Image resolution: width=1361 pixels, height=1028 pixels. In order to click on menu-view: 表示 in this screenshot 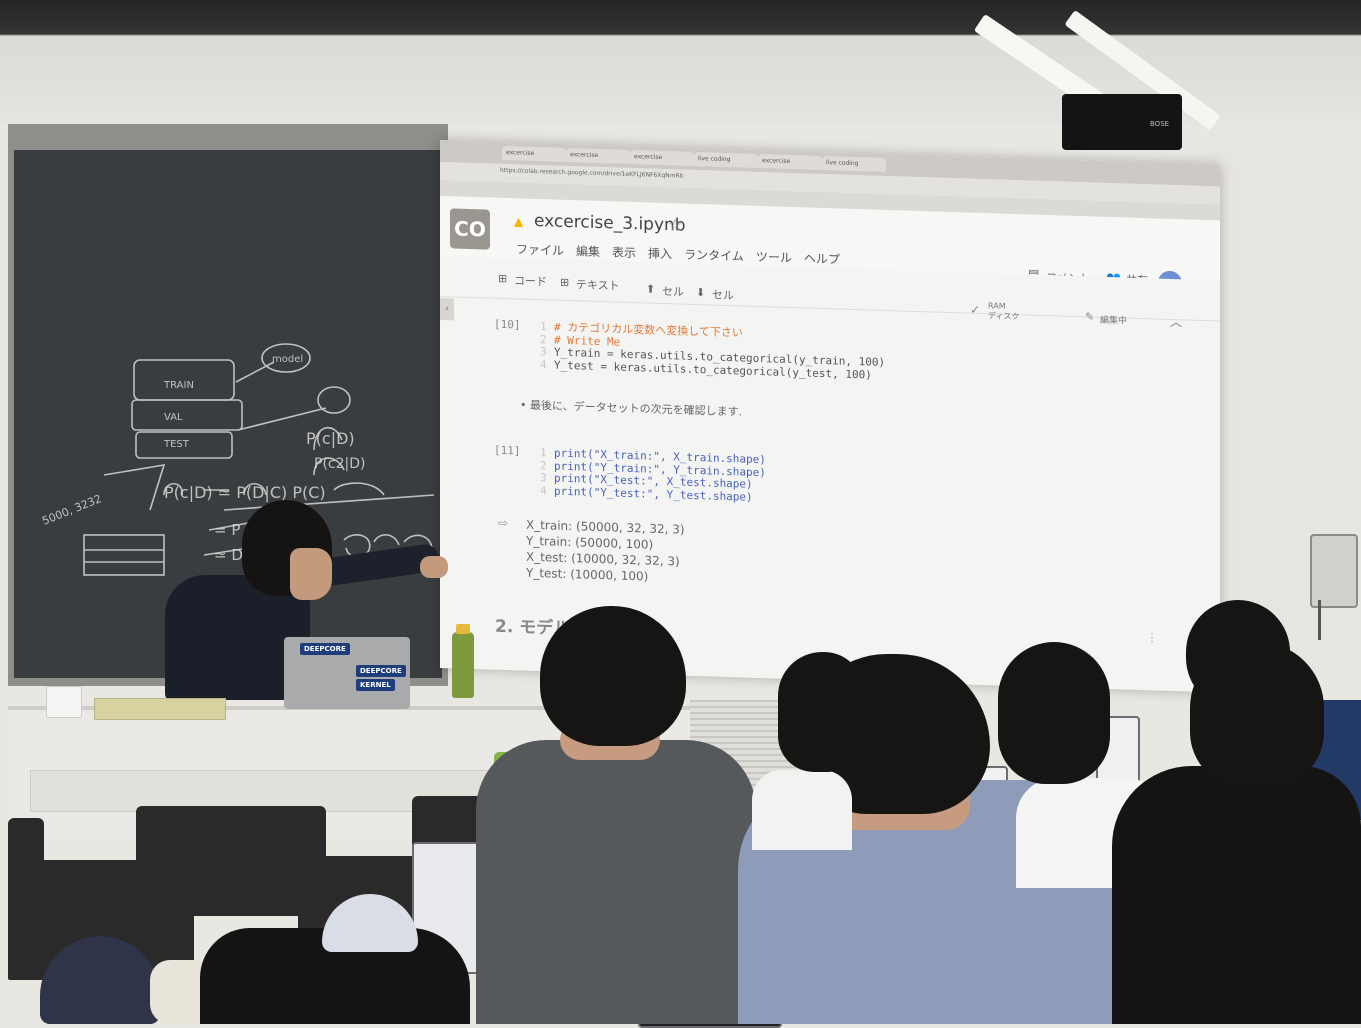, I will do `click(624, 252)`.